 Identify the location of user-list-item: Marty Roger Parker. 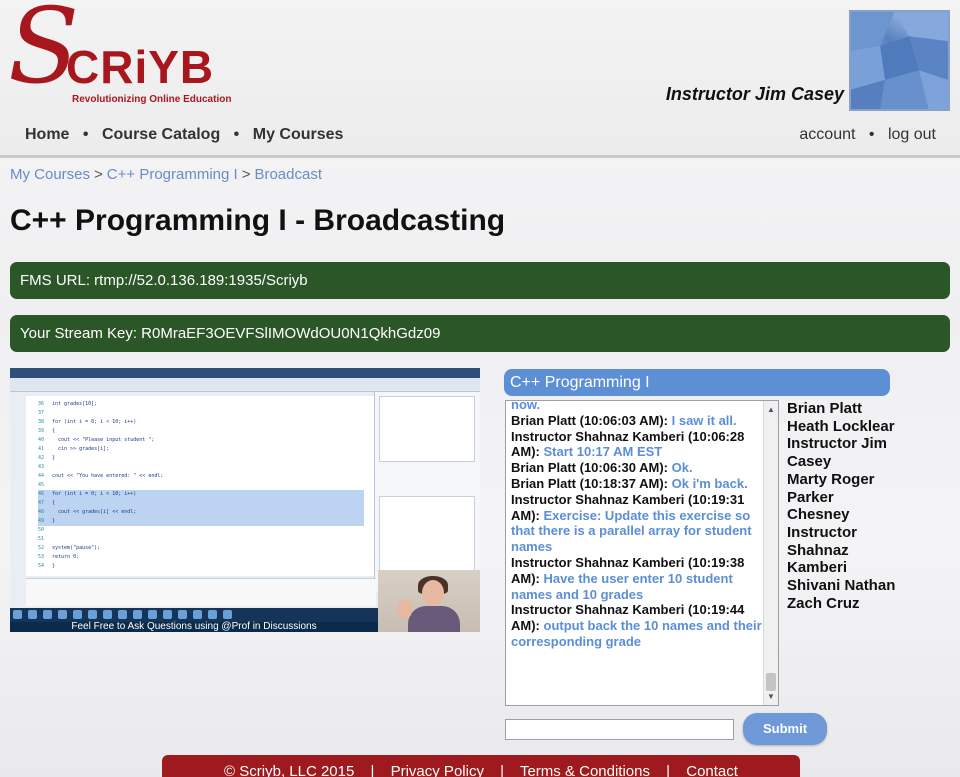
(831, 488).